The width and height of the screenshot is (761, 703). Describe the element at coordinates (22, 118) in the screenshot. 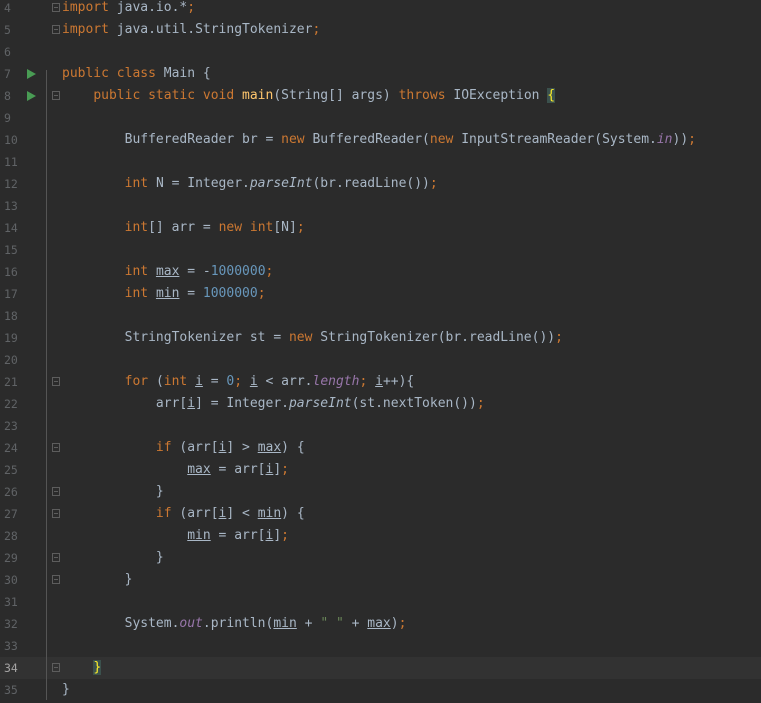

I see `line-gutter: 9` at that location.